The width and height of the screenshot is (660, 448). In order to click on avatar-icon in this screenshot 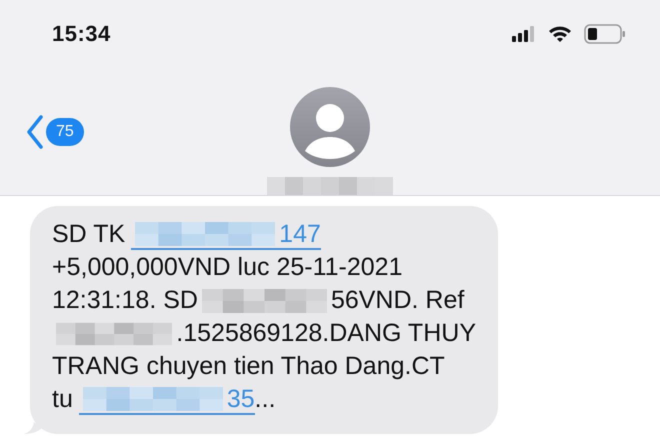, I will do `click(330, 127)`.